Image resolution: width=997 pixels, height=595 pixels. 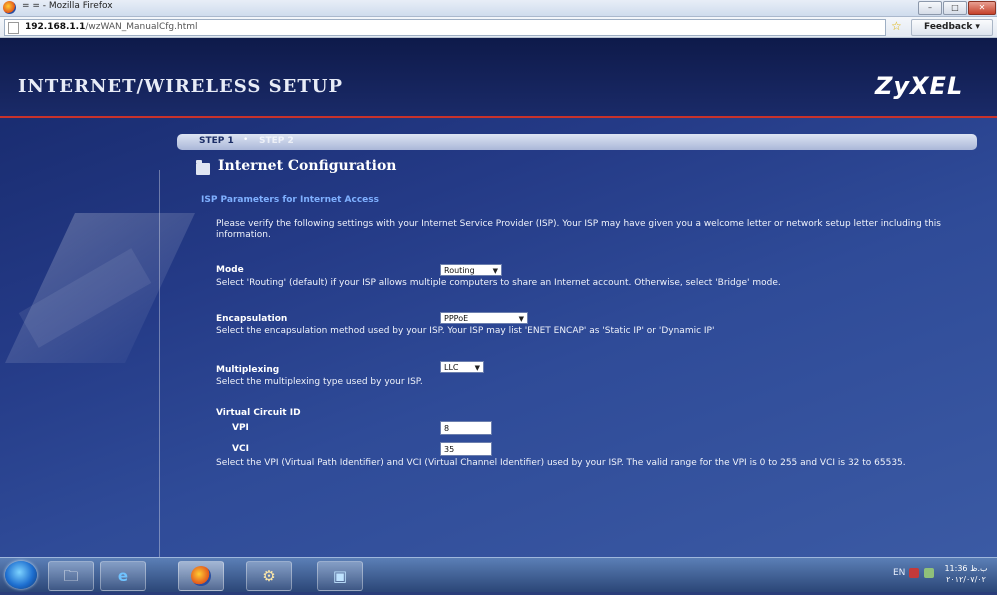 I want to click on network-tool-icon: ⚙, so click(x=269, y=576).